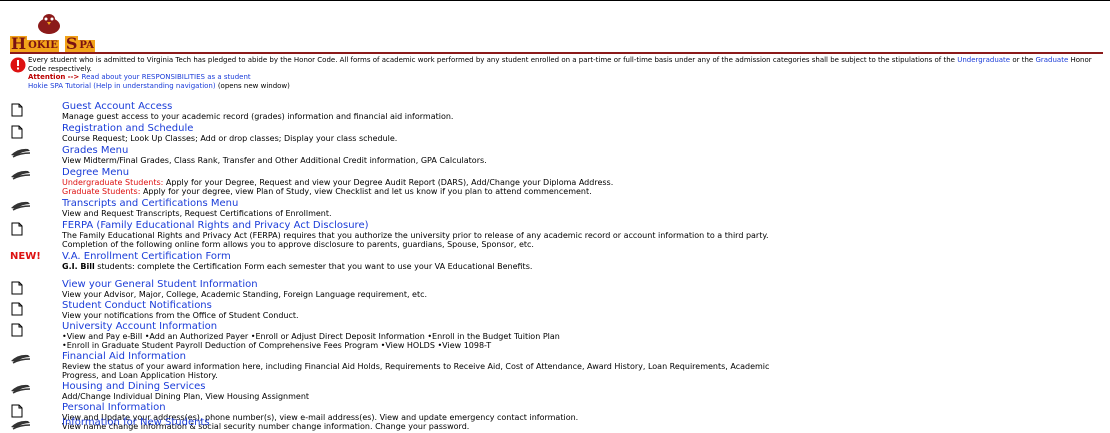 Image resolution: width=1110 pixels, height=433 pixels. Describe the element at coordinates (52, 43) in the screenshot. I see `logo-wordmark: H OKIE S PA` at that location.